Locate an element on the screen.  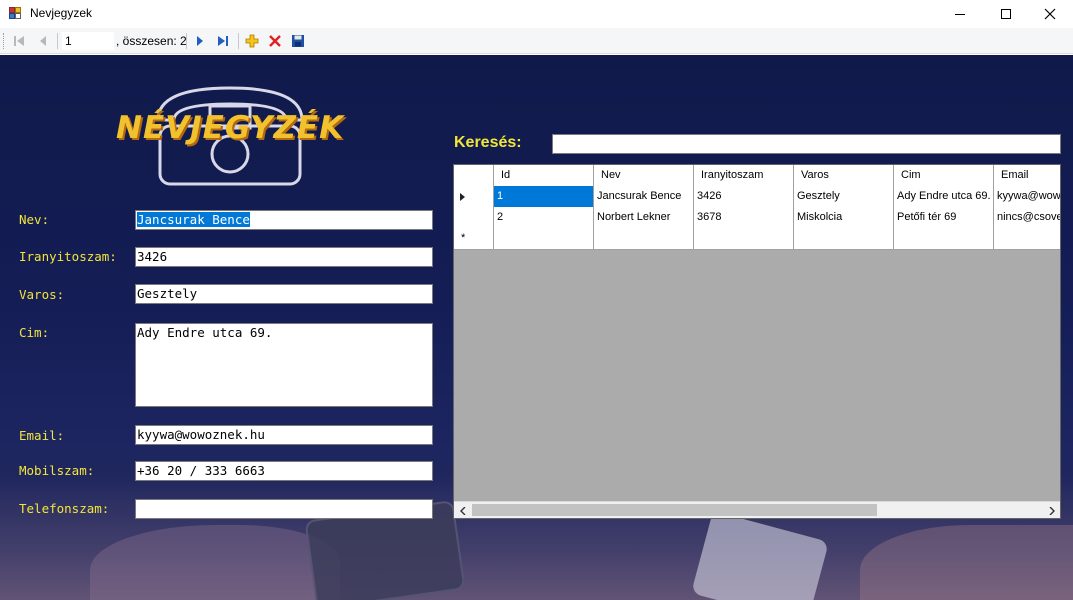
minimize-icon is located at coordinates (960, 14).